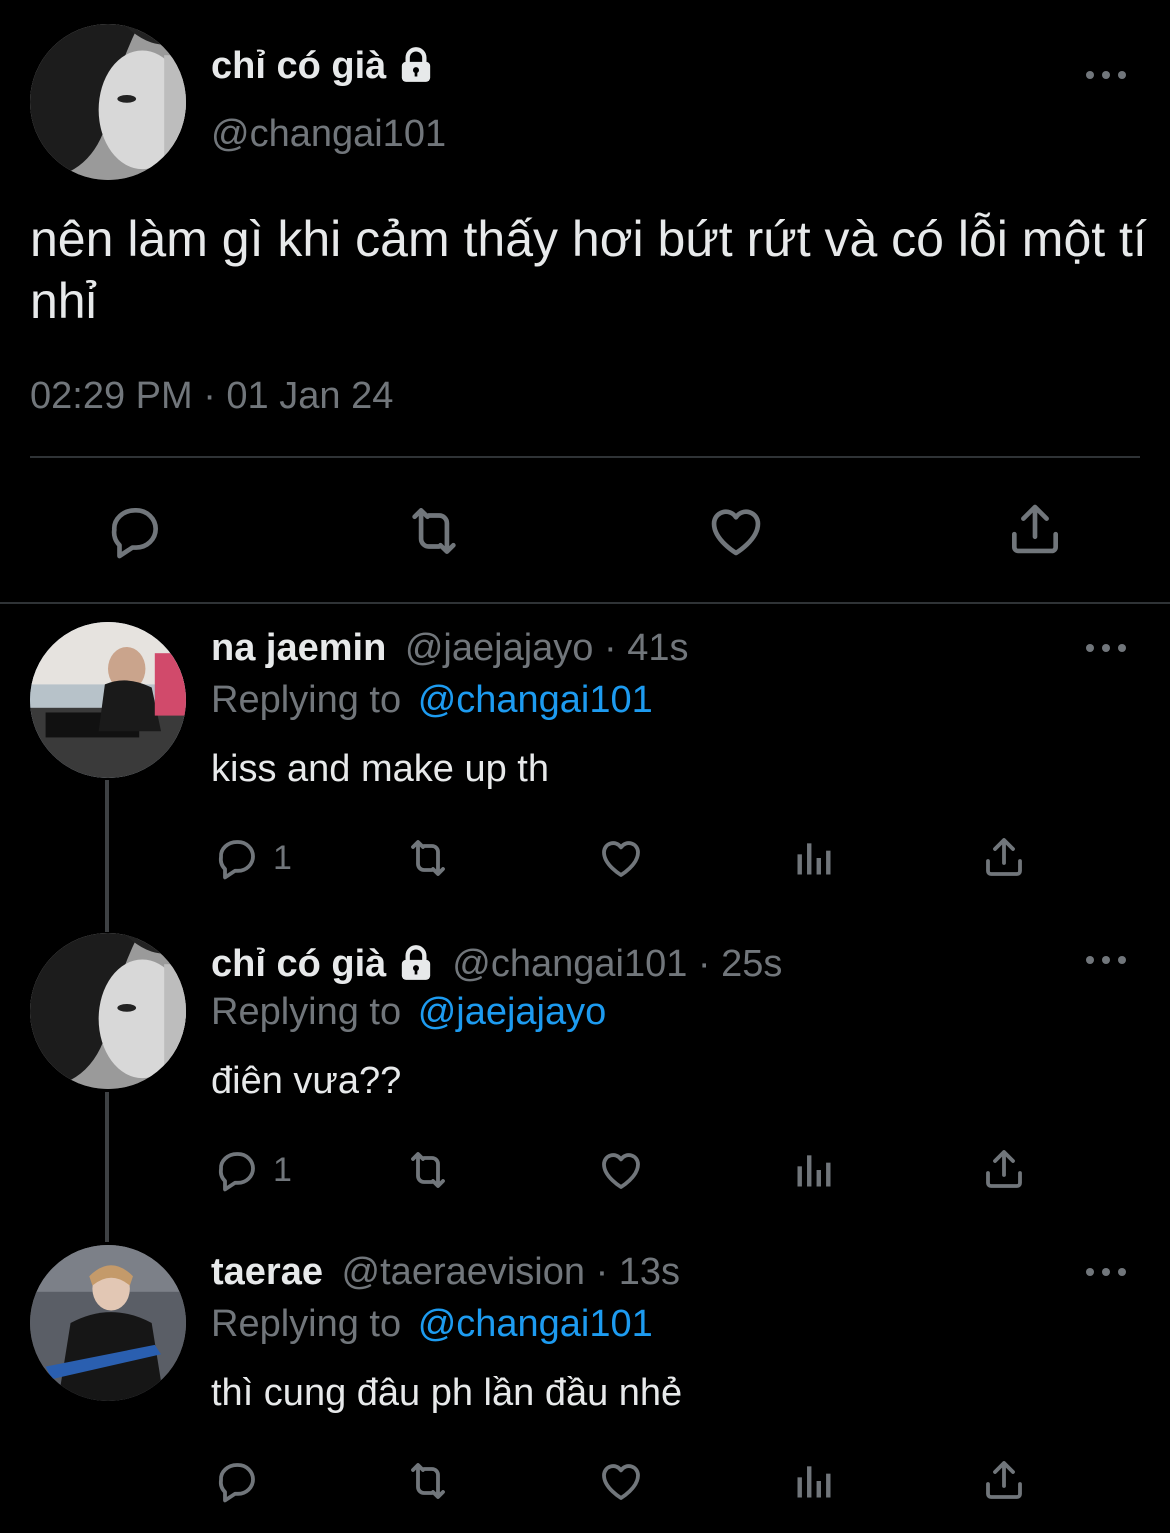 The width and height of the screenshot is (1170, 1533). What do you see at coordinates (299, 66) in the screenshot?
I see `display-name-text: chỉ có già` at bounding box center [299, 66].